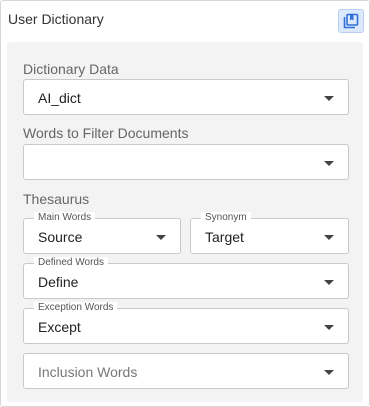  I want to click on thesaurus-label: Thesaurus, so click(56, 199).